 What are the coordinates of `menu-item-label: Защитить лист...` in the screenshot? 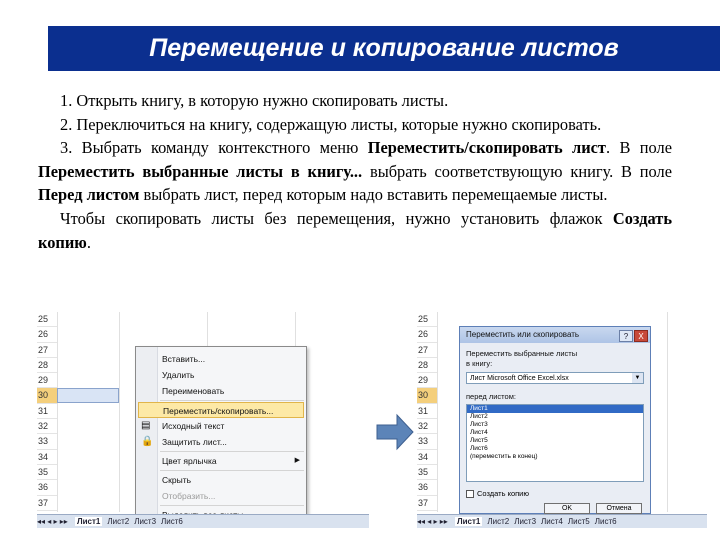 It's located at (194, 442).